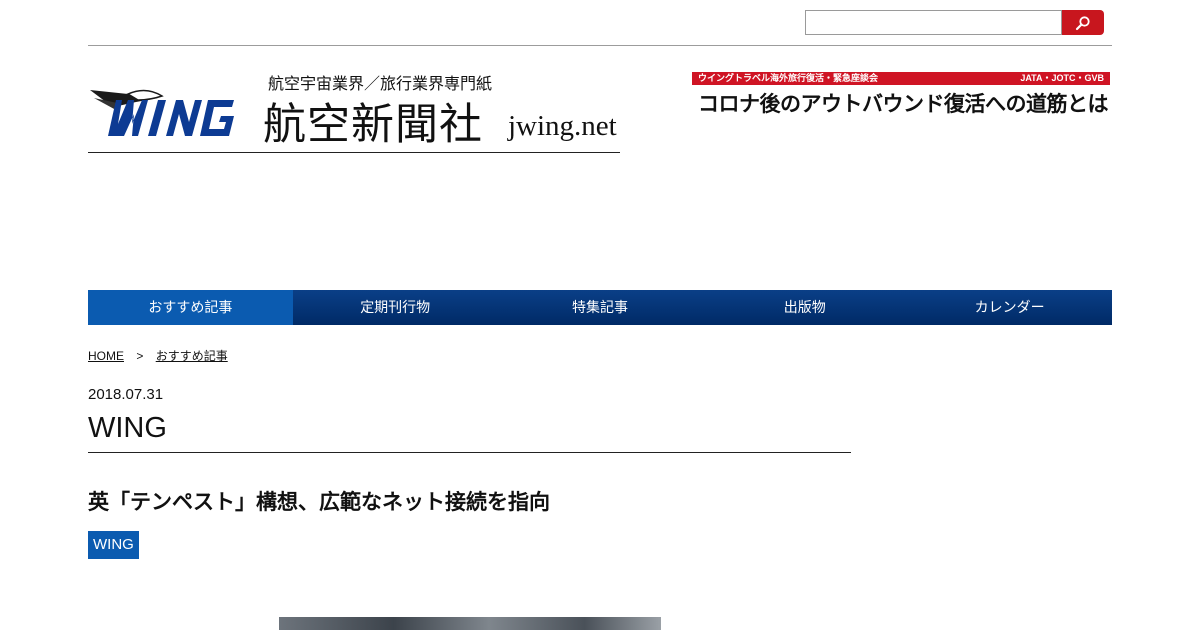  I want to click on search-button, so click(1083, 22).